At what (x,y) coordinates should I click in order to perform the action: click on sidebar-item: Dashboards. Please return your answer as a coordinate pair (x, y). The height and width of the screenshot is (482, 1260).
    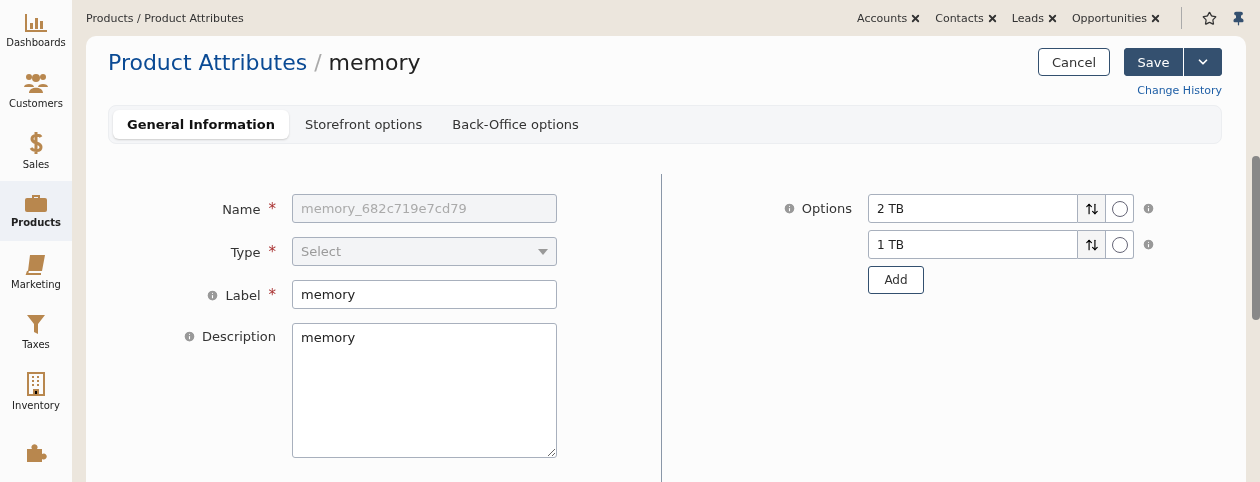
    Looking at the image, I should click on (36, 30).